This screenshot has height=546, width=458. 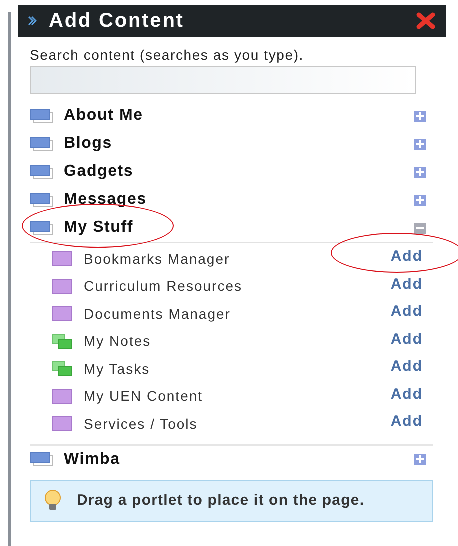 What do you see at coordinates (32, 21) in the screenshot?
I see `chevron-icon` at bounding box center [32, 21].